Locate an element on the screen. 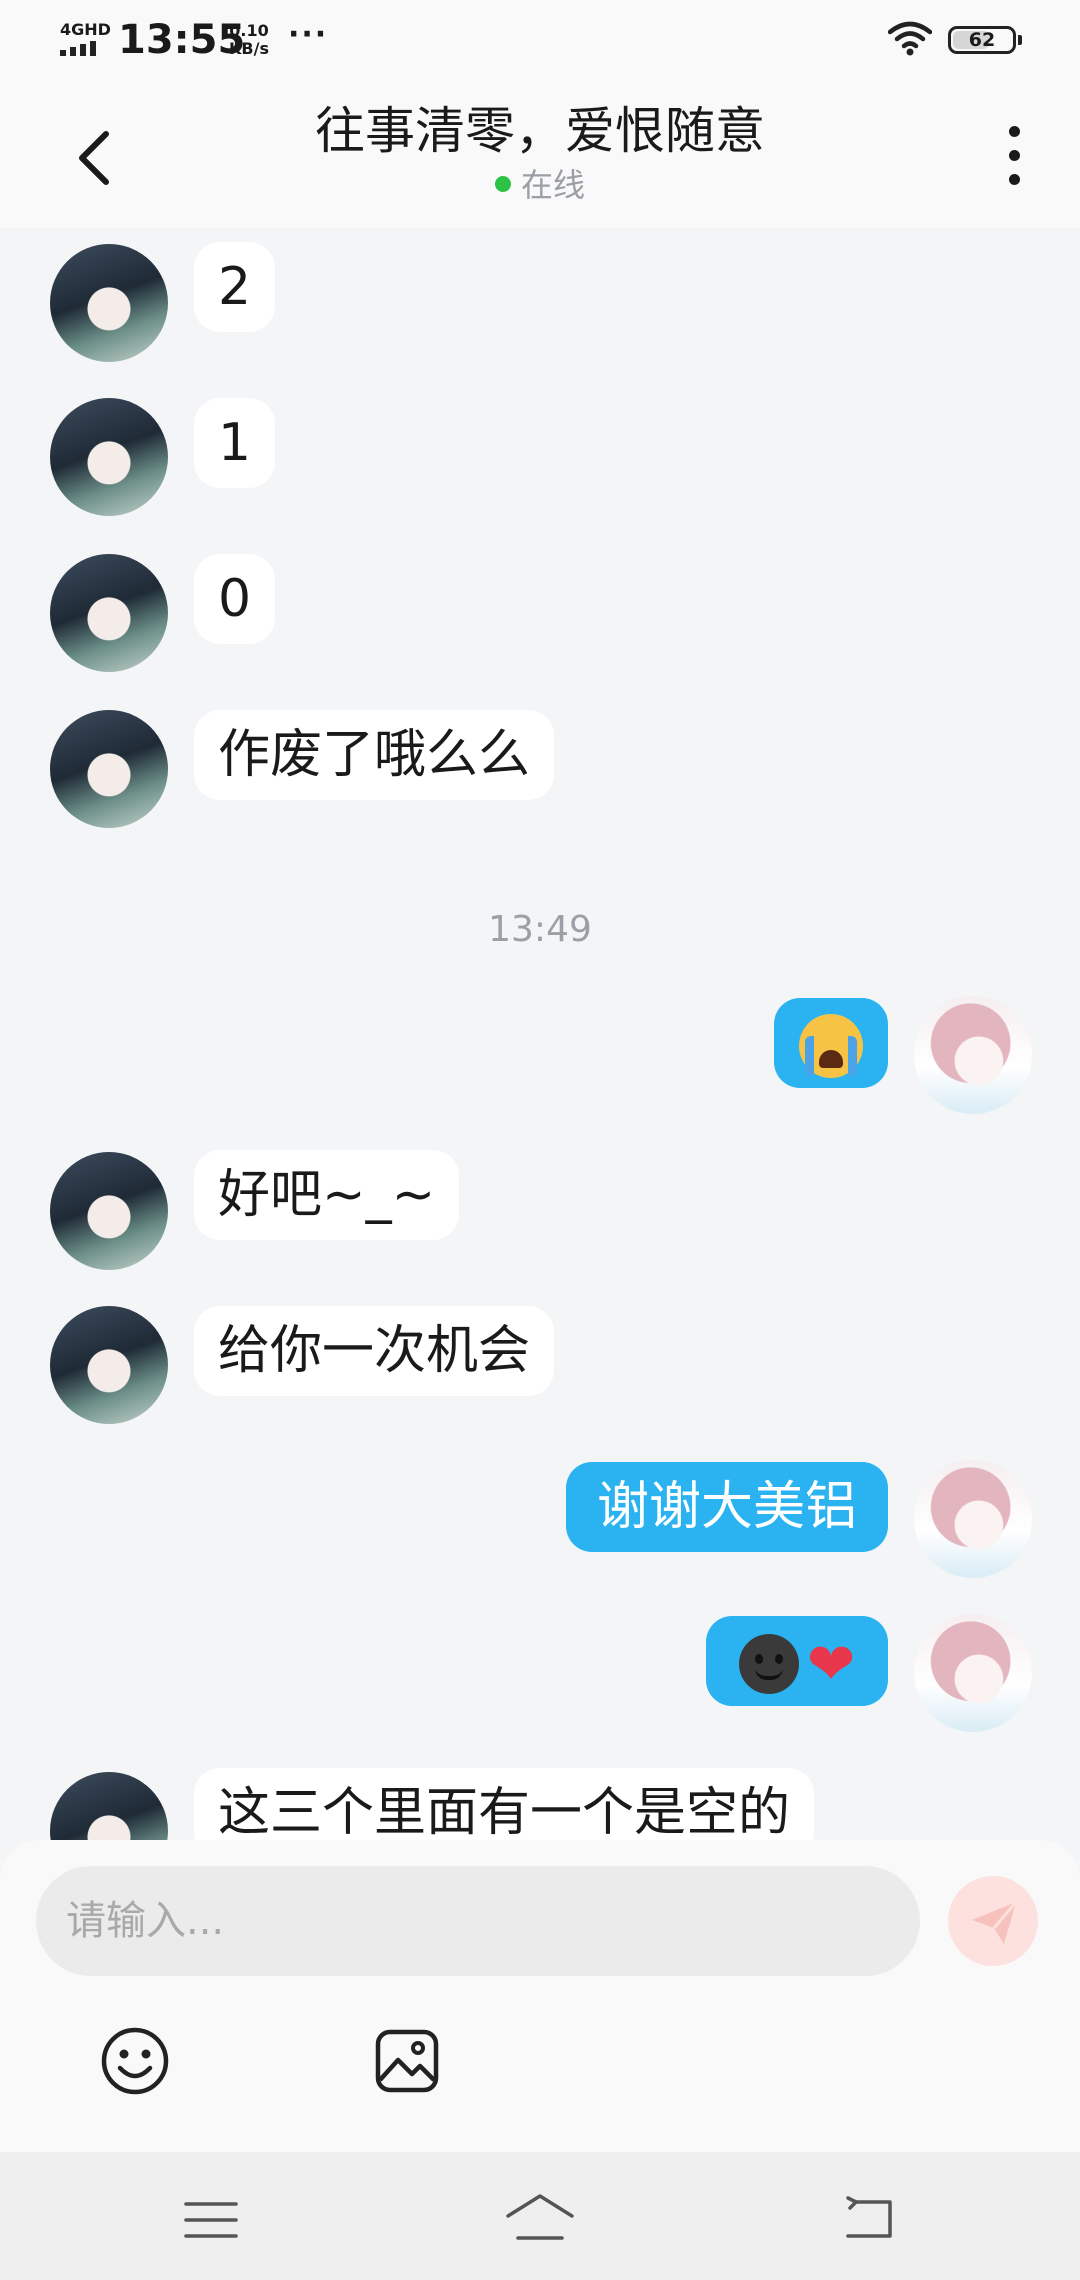 Image resolution: width=1080 pixels, height=2280 pixels. smiley-icon is located at coordinates (135, 2061).